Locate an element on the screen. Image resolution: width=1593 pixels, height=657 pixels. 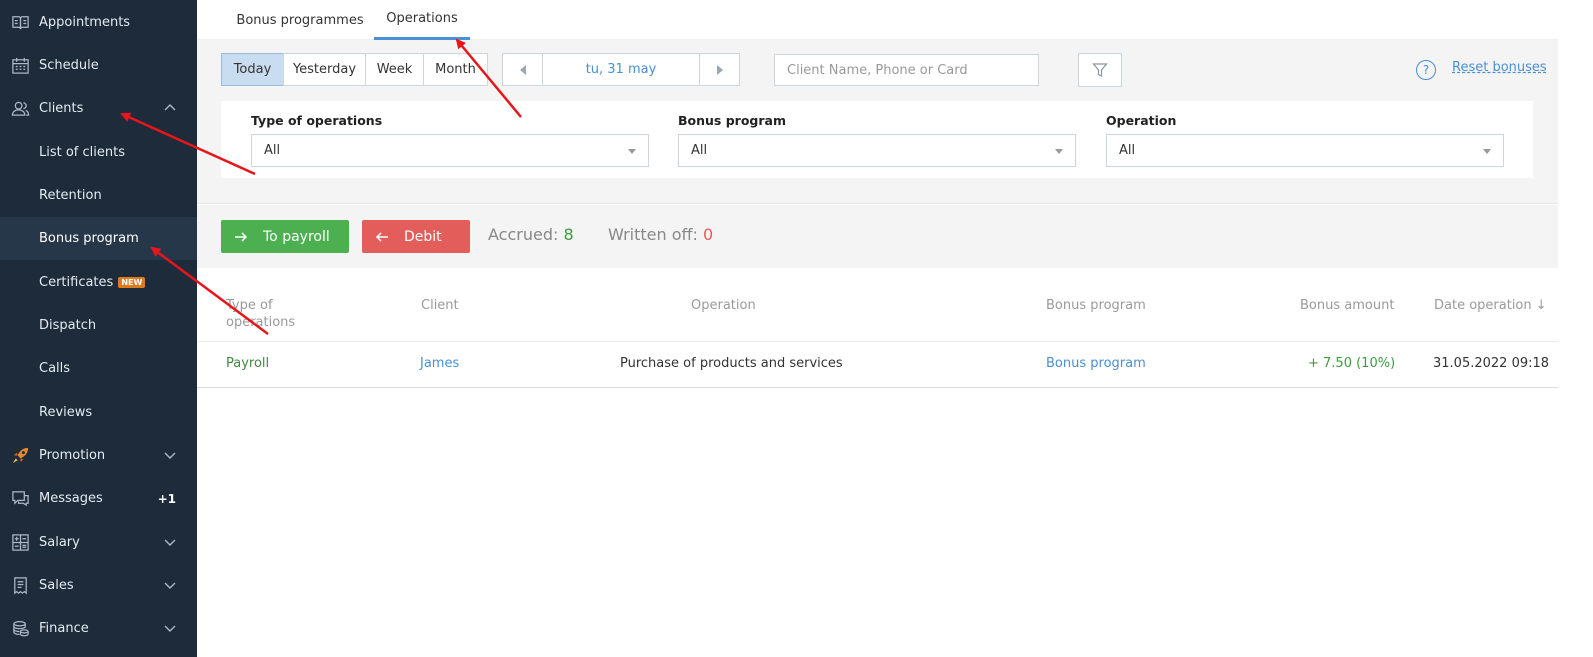
sidebar-item-reviews: Reviews is located at coordinates (98, 412).